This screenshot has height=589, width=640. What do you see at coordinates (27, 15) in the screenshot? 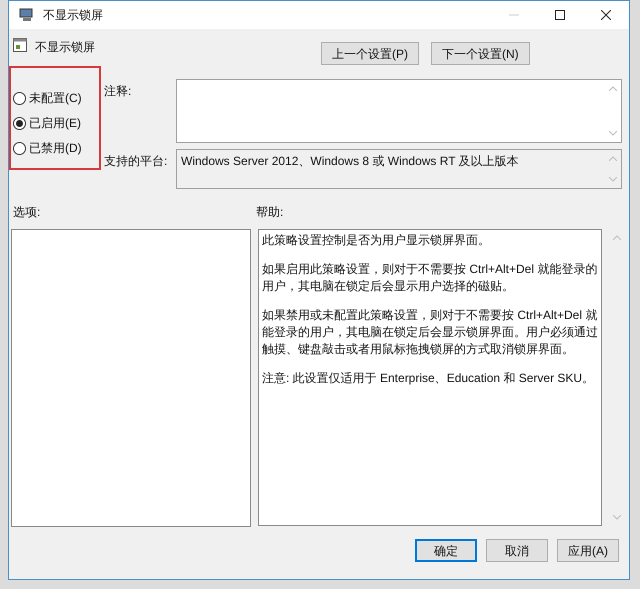
I see `computer-icon` at bounding box center [27, 15].